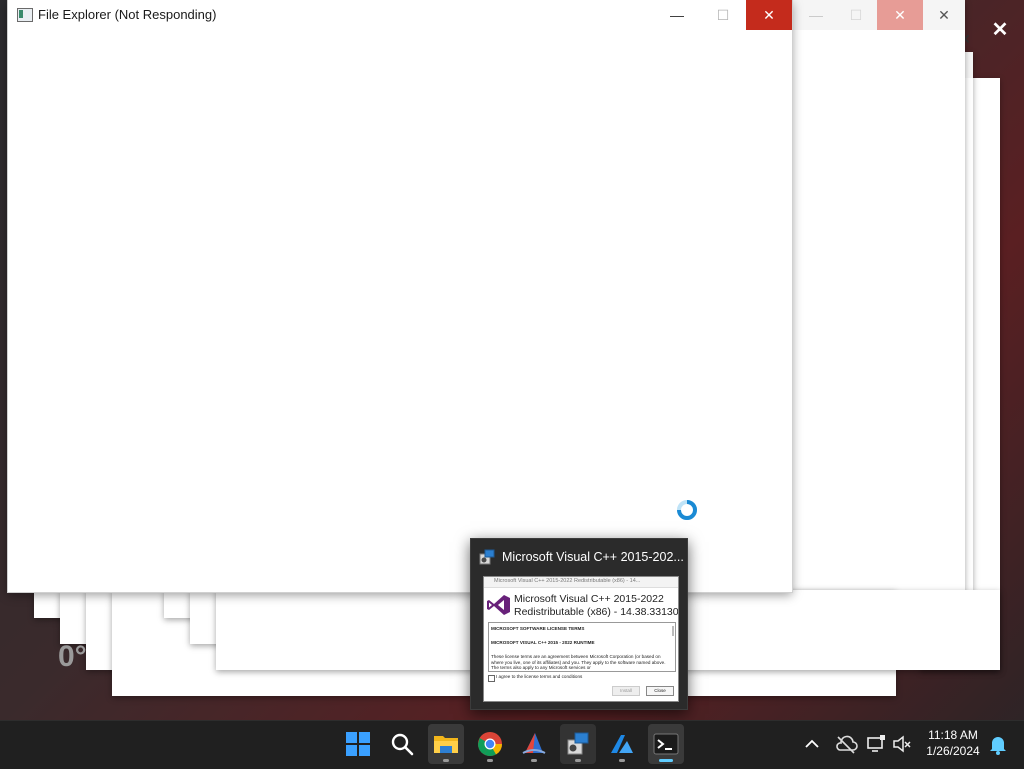 The width and height of the screenshot is (1024, 769). I want to click on folder-icon, so click(446, 744).